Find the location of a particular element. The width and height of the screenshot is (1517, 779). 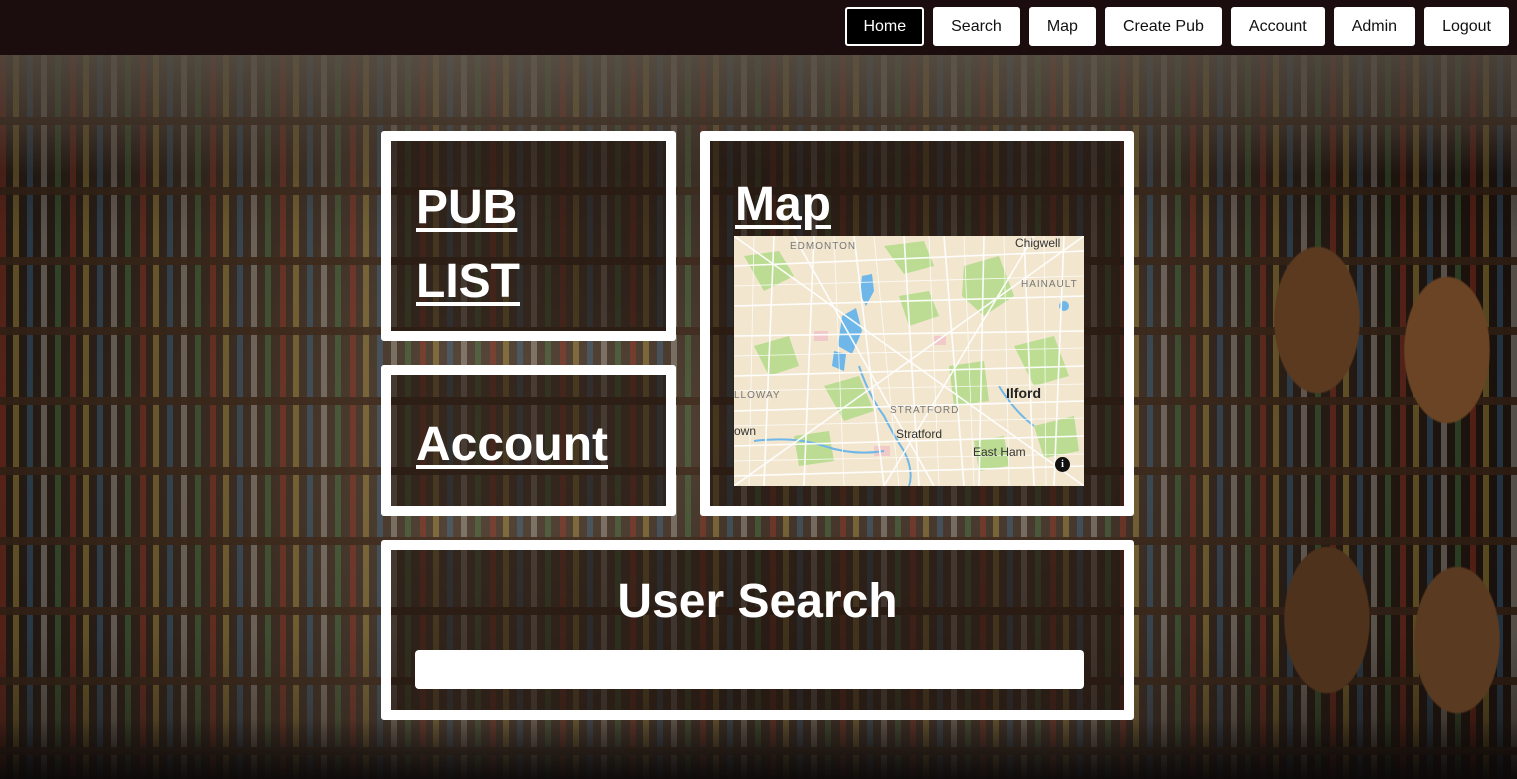

map-label-edmonton: EDMONTON is located at coordinates (823, 246).